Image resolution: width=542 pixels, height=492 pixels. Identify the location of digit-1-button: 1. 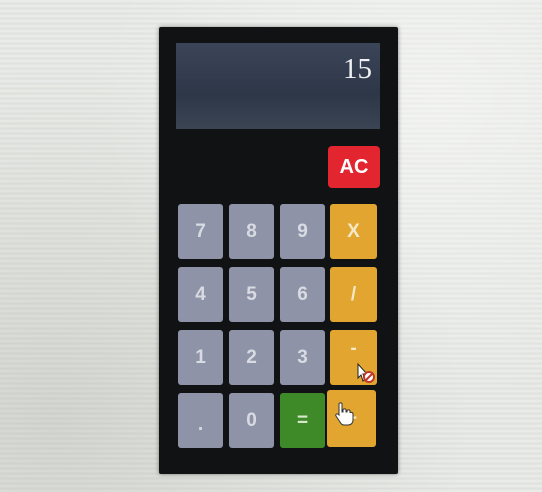
(200, 357).